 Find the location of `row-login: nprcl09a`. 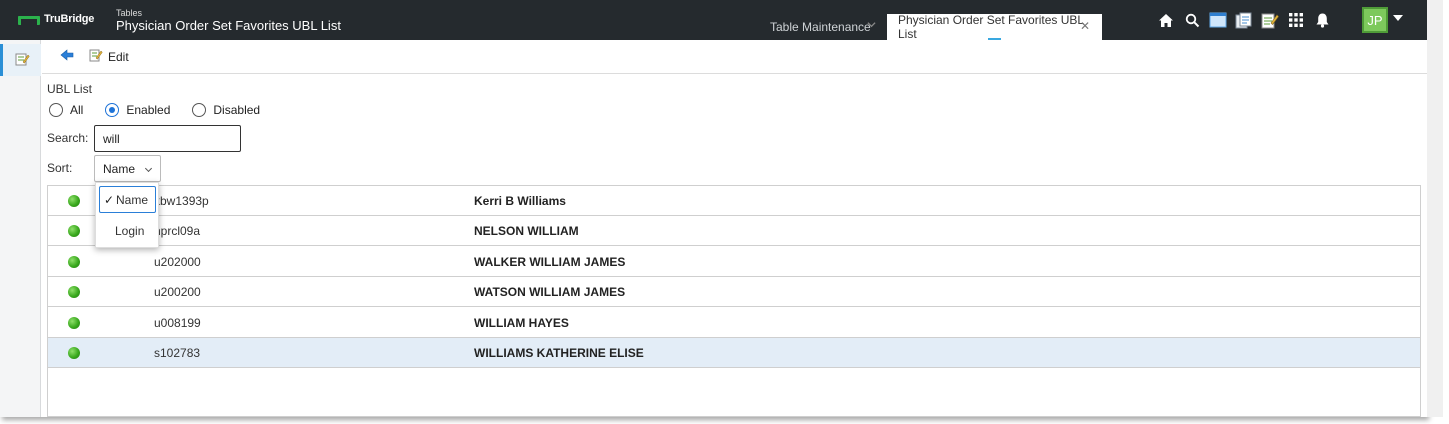

row-login: nprcl09a is located at coordinates (177, 231).